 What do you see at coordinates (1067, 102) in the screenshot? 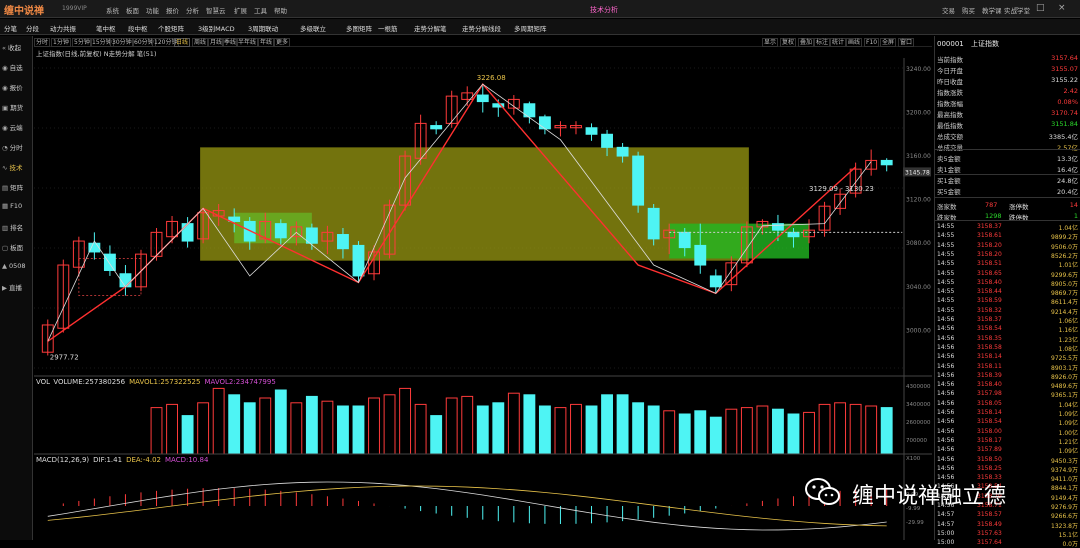
I see `quote-value: 0.08%` at bounding box center [1067, 102].